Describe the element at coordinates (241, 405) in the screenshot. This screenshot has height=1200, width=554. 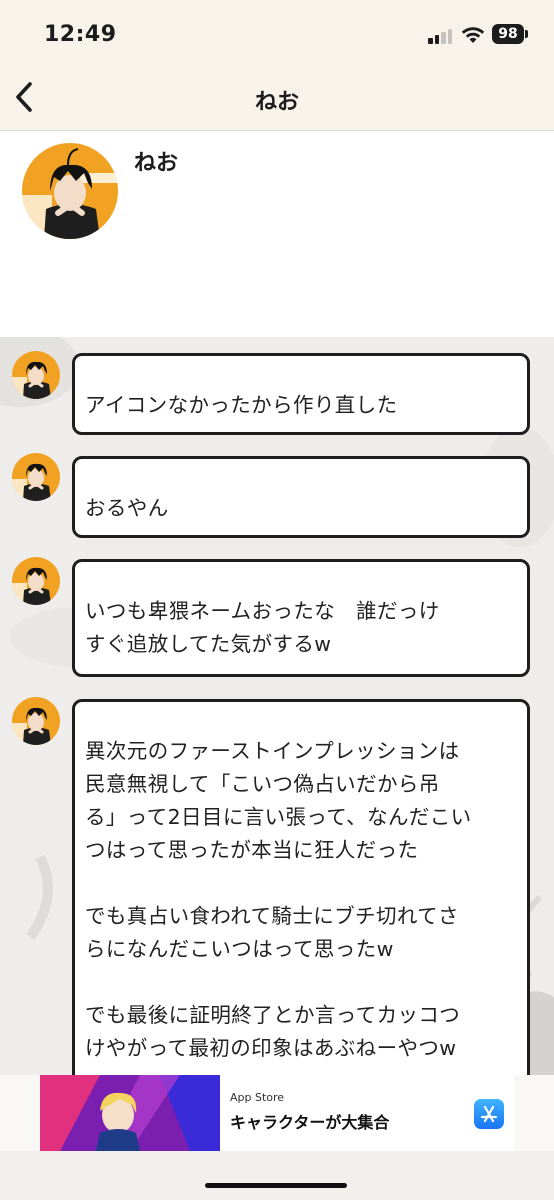
I see `message-text: アイコンなかったから作り直した` at that location.